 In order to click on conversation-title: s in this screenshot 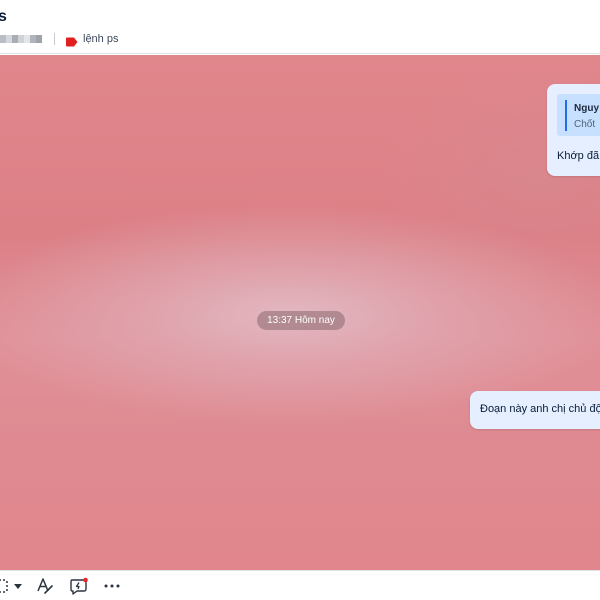, I will do `click(3, 17)`.